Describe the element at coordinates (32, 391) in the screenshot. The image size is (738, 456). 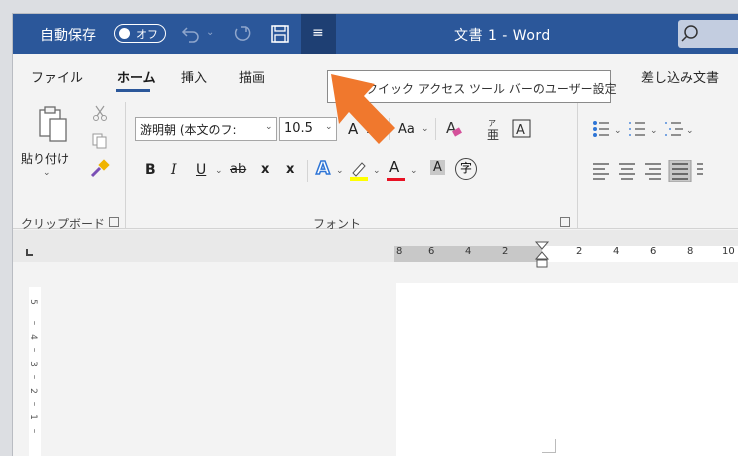
I see `vertical-ruler-number: 2` at that location.